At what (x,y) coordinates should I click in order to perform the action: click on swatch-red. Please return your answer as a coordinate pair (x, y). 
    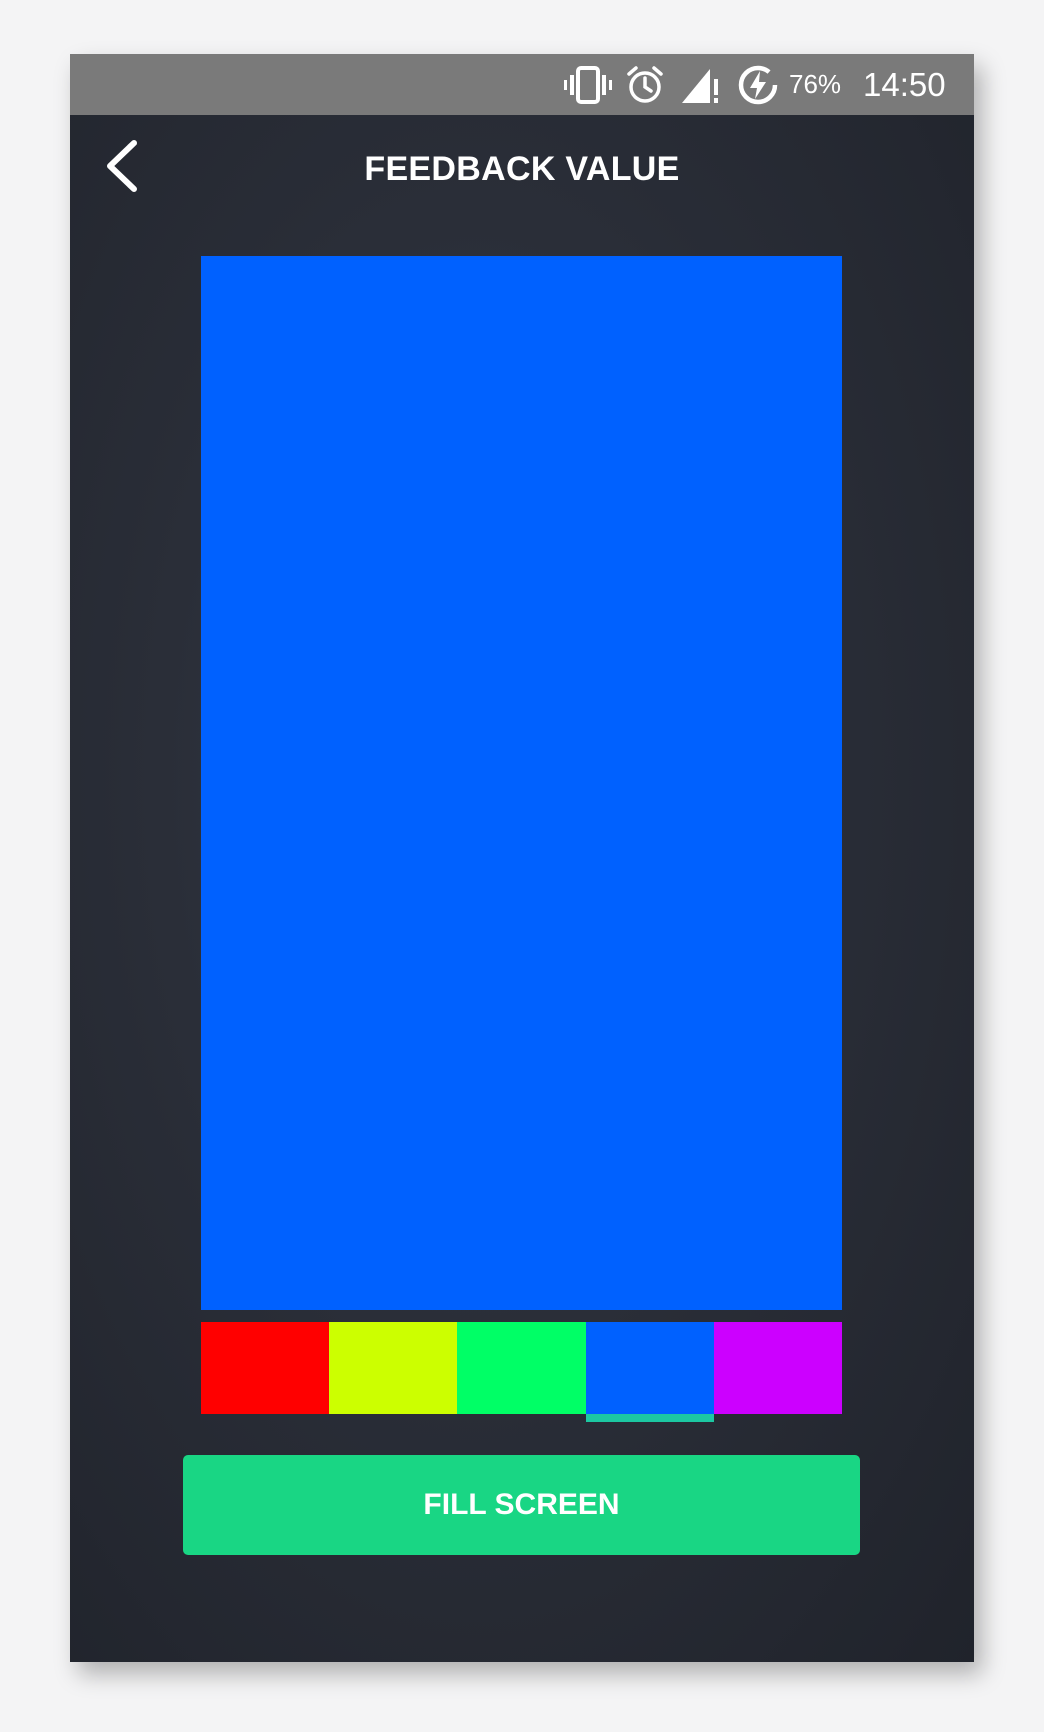
    Looking at the image, I should click on (265, 1368).